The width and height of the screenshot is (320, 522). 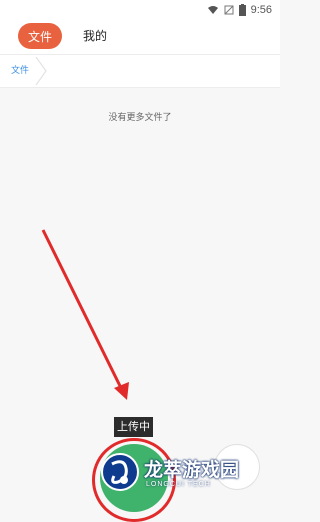 I want to click on chevron-right-icon, so click(x=41, y=71).